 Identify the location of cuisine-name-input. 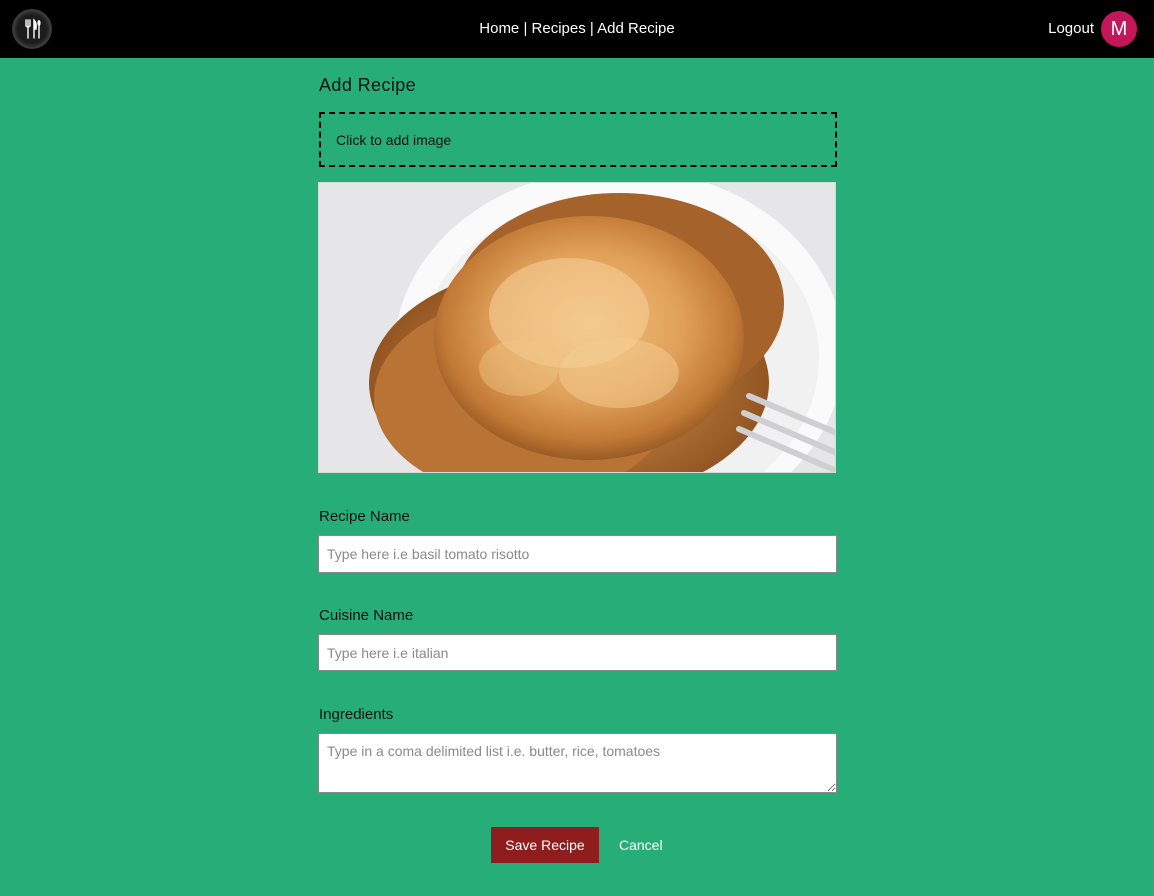
(577, 652).